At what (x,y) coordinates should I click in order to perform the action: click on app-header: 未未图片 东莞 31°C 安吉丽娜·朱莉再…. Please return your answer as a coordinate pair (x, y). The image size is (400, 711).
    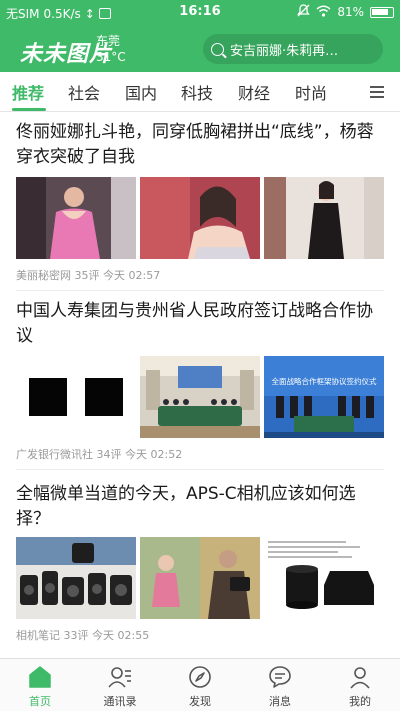
    Looking at the image, I should click on (200, 50).